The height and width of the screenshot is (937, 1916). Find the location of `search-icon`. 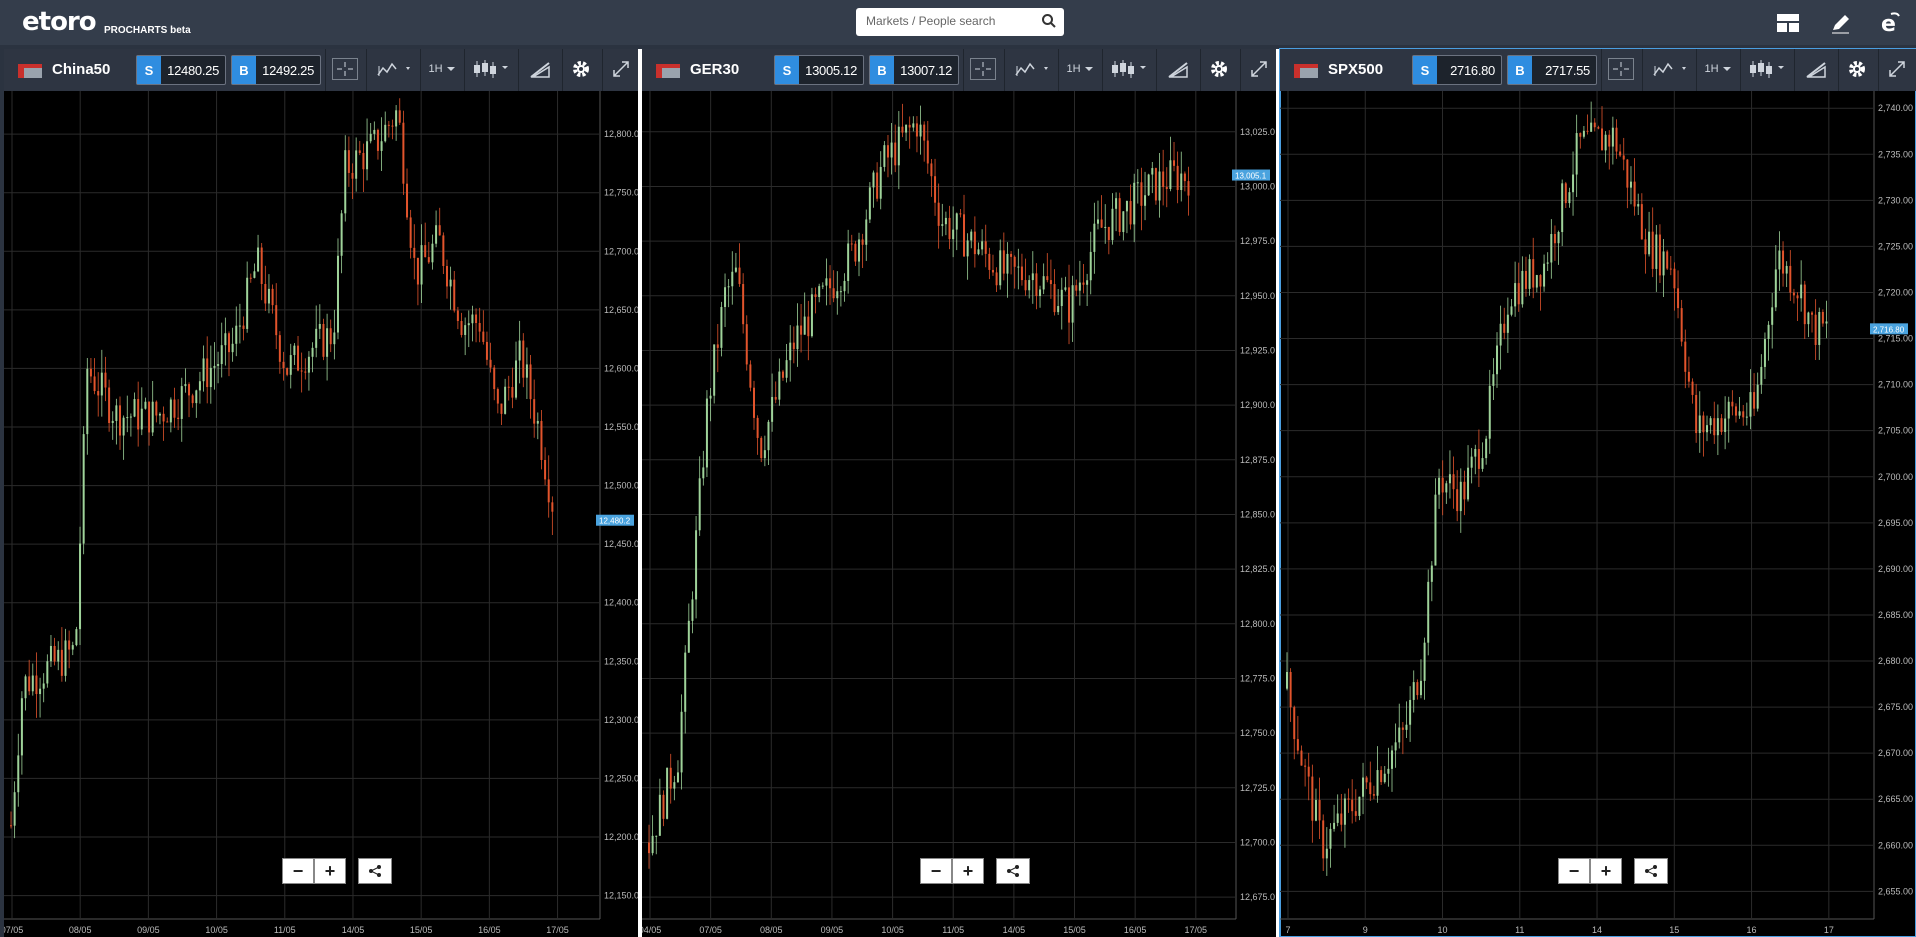

search-icon is located at coordinates (1049, 23).